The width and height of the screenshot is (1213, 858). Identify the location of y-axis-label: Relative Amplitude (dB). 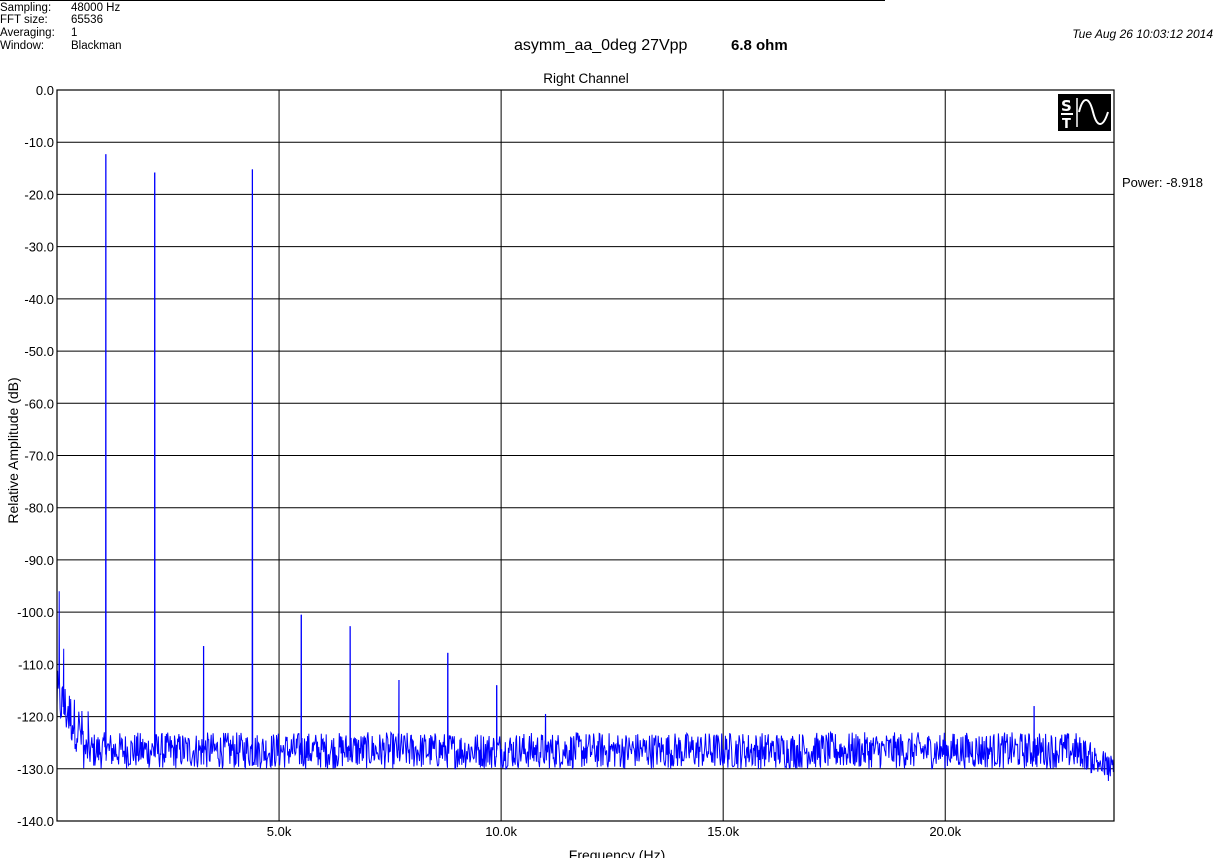
(13, 450).